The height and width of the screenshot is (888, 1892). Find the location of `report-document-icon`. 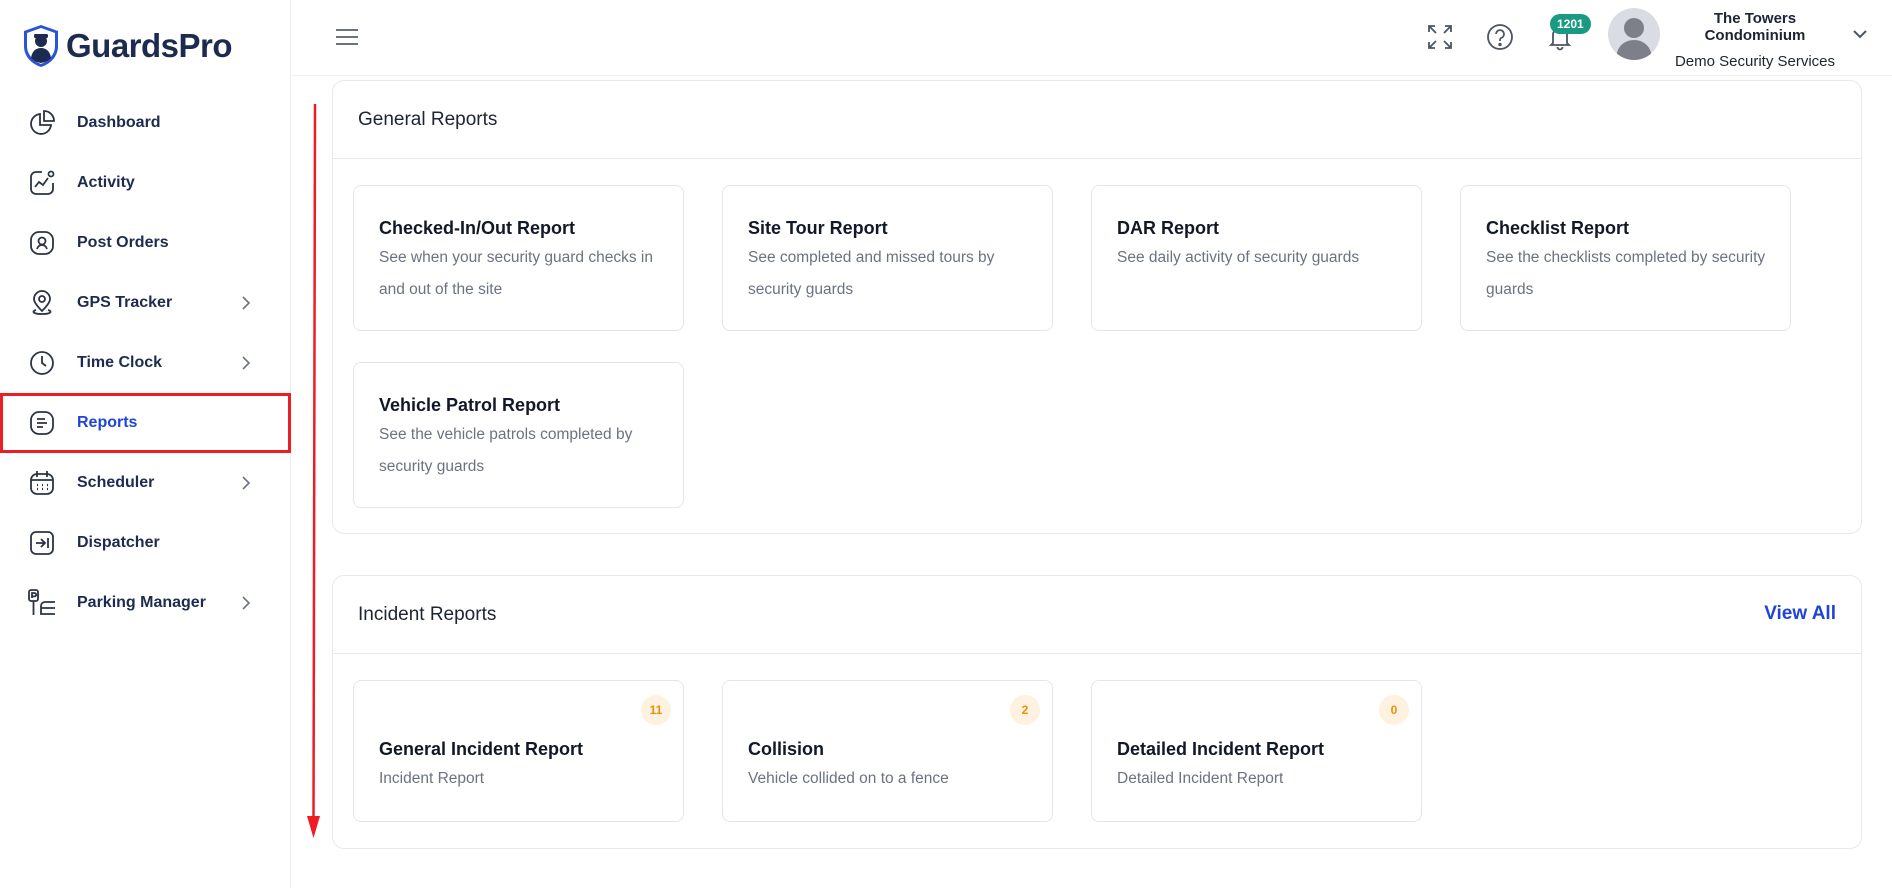

report-document-icon is located at coordinates (42, 423).